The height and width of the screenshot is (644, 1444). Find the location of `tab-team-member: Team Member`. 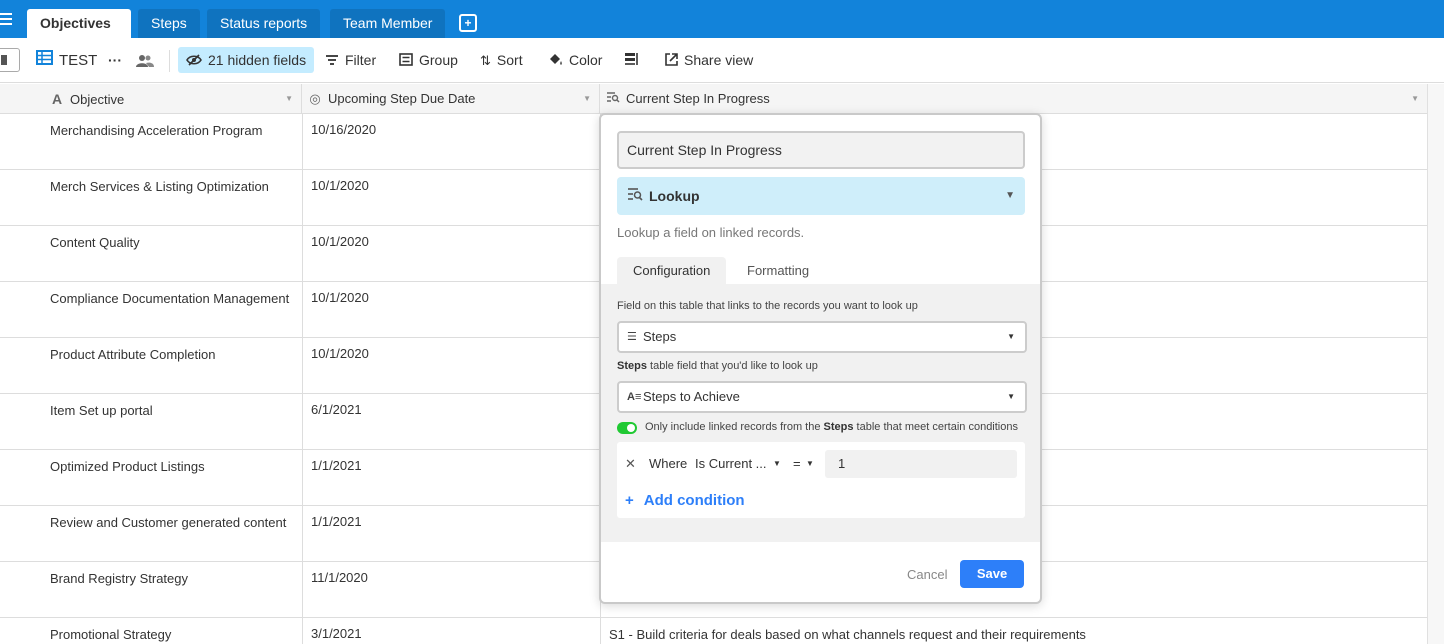

tab-team-member: Team Member is located at coordinates (388, 23).